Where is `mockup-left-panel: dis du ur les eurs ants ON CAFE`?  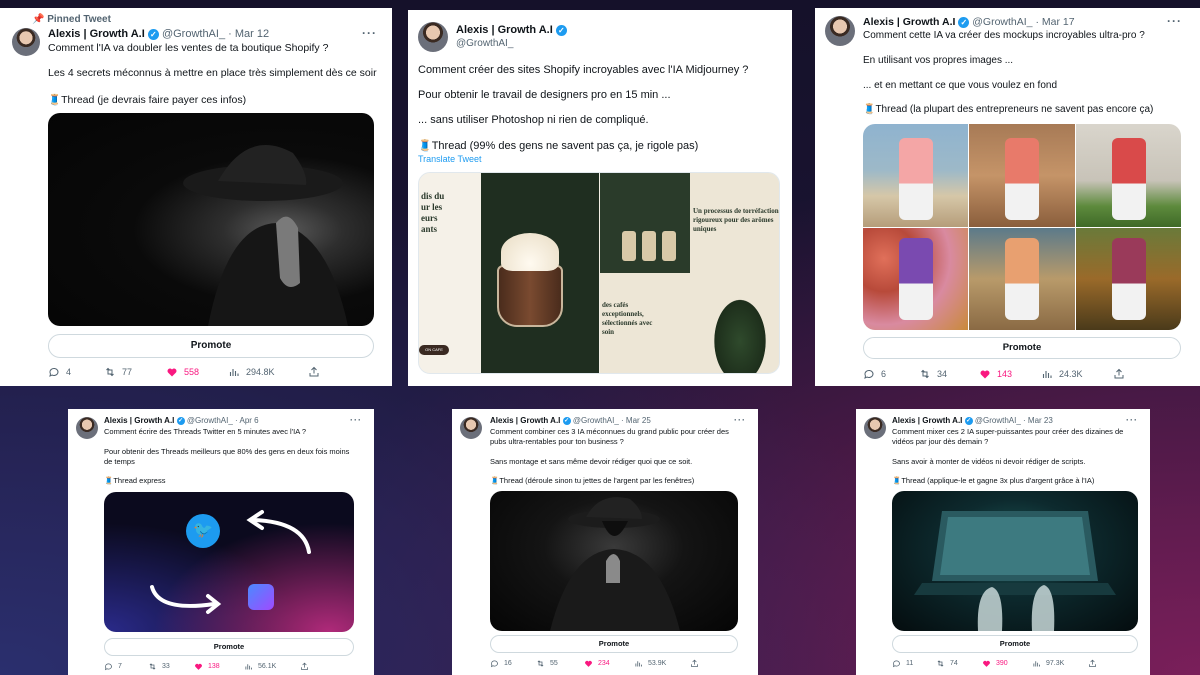
mockup-left-panel: dis du ur les eurs ants ON CAFE is located at coordinates (509, 273).